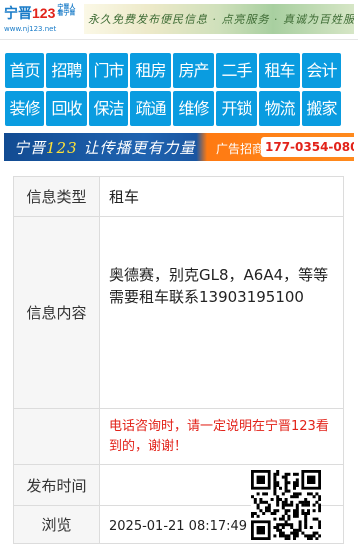 This screenshot has width=358, height=554. Describe the element at coordinates (193, 70) in the screenshot. I see `nav-item-real-estate: 房产` at that location.